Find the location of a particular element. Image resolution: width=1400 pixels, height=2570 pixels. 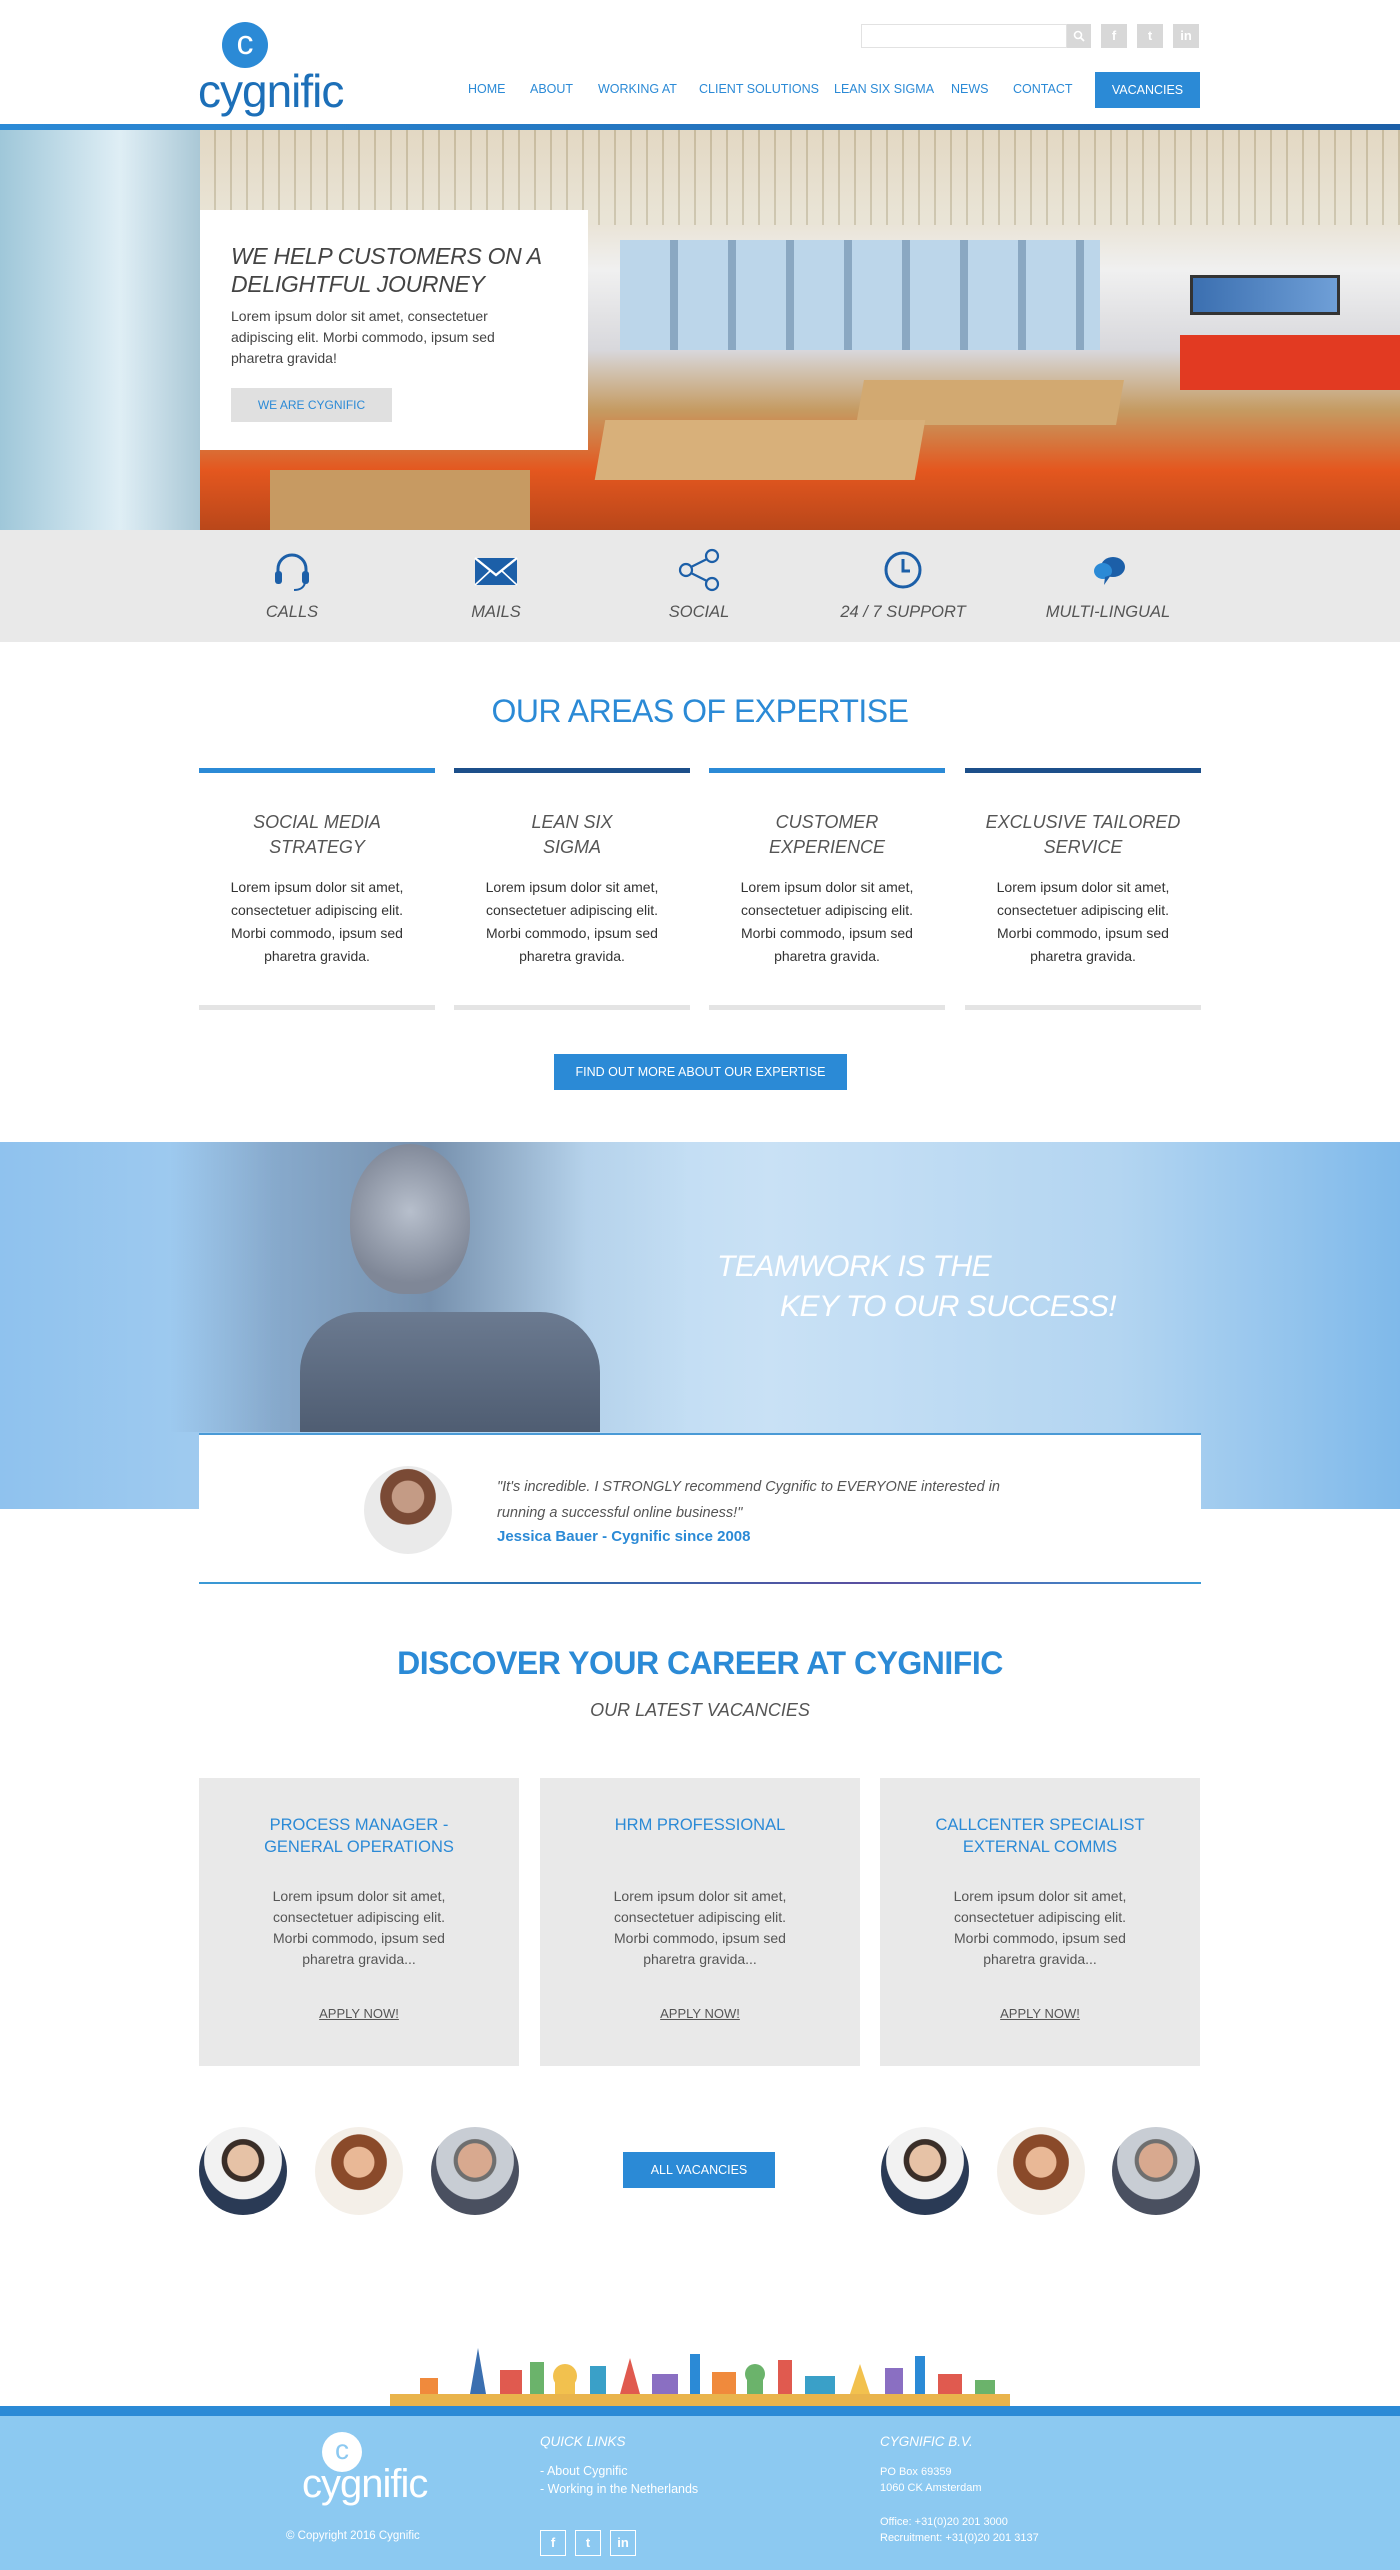

quick-links-title: QUICK LINKS is located at coordinates (583, 2441).